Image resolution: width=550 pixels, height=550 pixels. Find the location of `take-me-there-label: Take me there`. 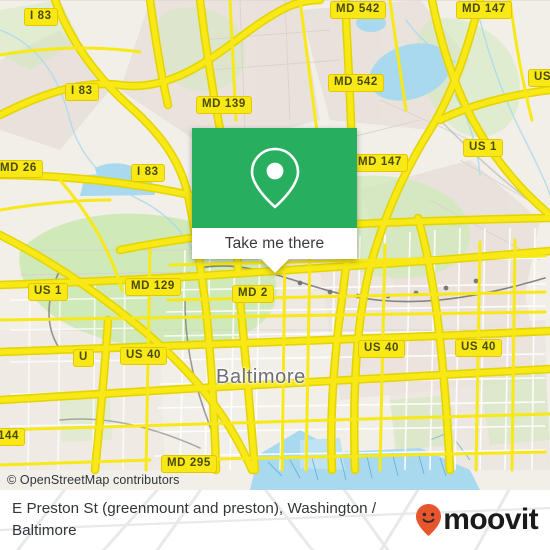

take-me-there-label: Take me there is located at coordinates (274, 243).